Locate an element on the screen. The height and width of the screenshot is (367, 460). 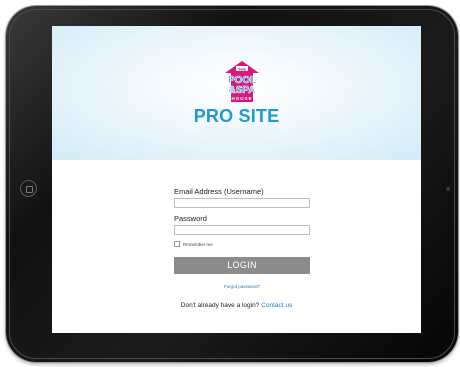
logo-spa-text: &SPA is located at coordinates (241, 90).